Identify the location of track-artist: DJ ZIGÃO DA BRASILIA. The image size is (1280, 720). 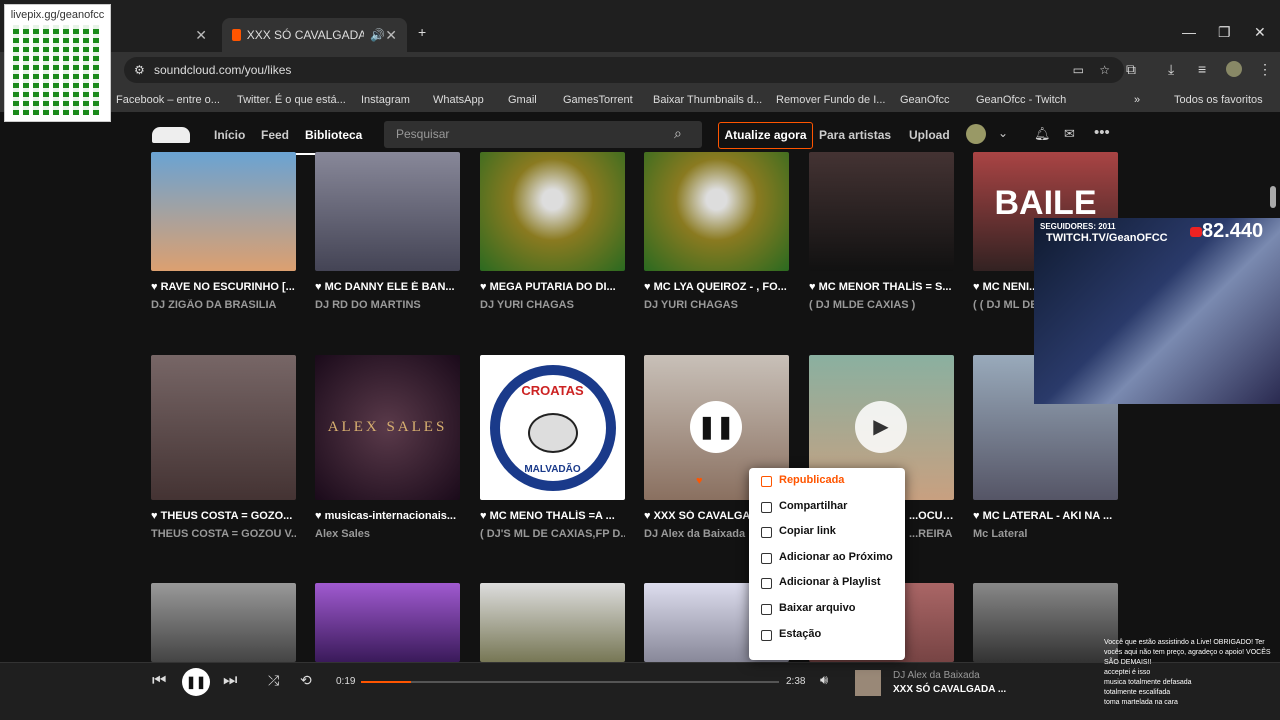
(223, 305).